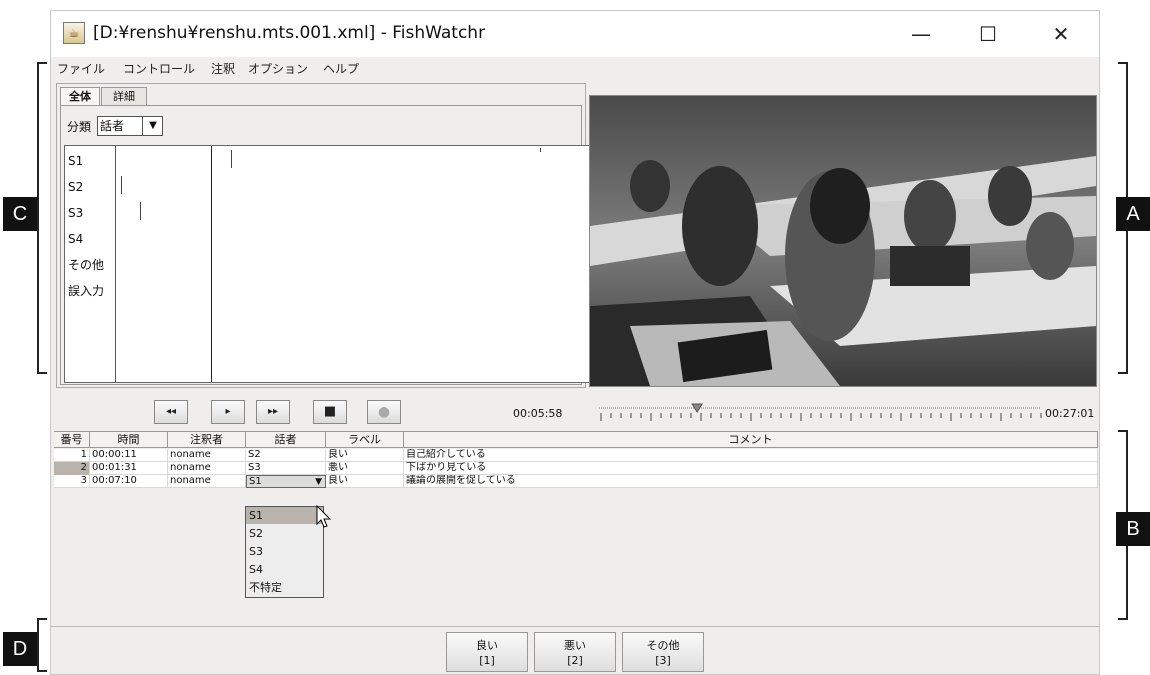  I want to click on table-row: 2 00:01:31 noname S3 悪い 下ばかり見ている, so click(576, 468).